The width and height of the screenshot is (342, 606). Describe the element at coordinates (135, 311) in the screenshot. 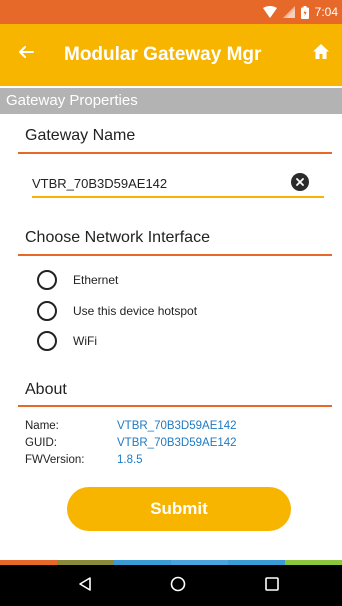

I see `radio-label: Use this device hotspot` at that location.